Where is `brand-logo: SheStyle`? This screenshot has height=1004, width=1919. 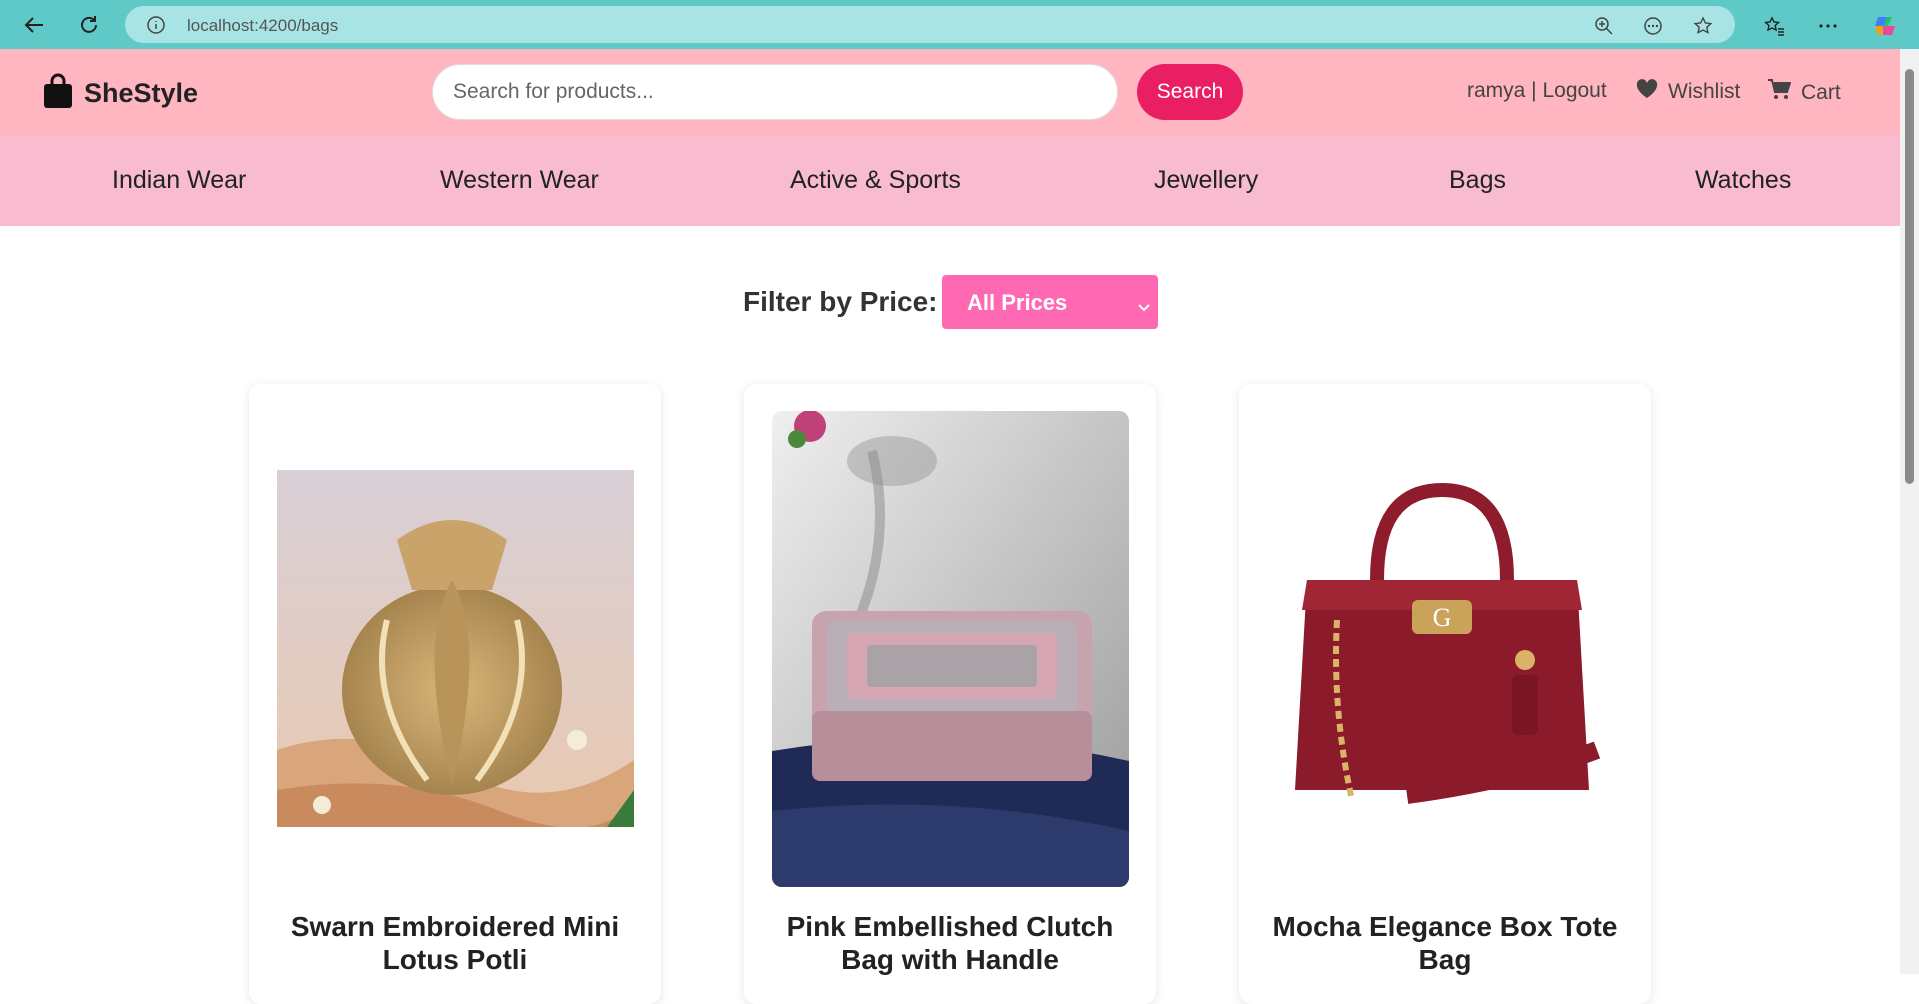 brand-logo: SheStyle is located at coordinates (120, 93).